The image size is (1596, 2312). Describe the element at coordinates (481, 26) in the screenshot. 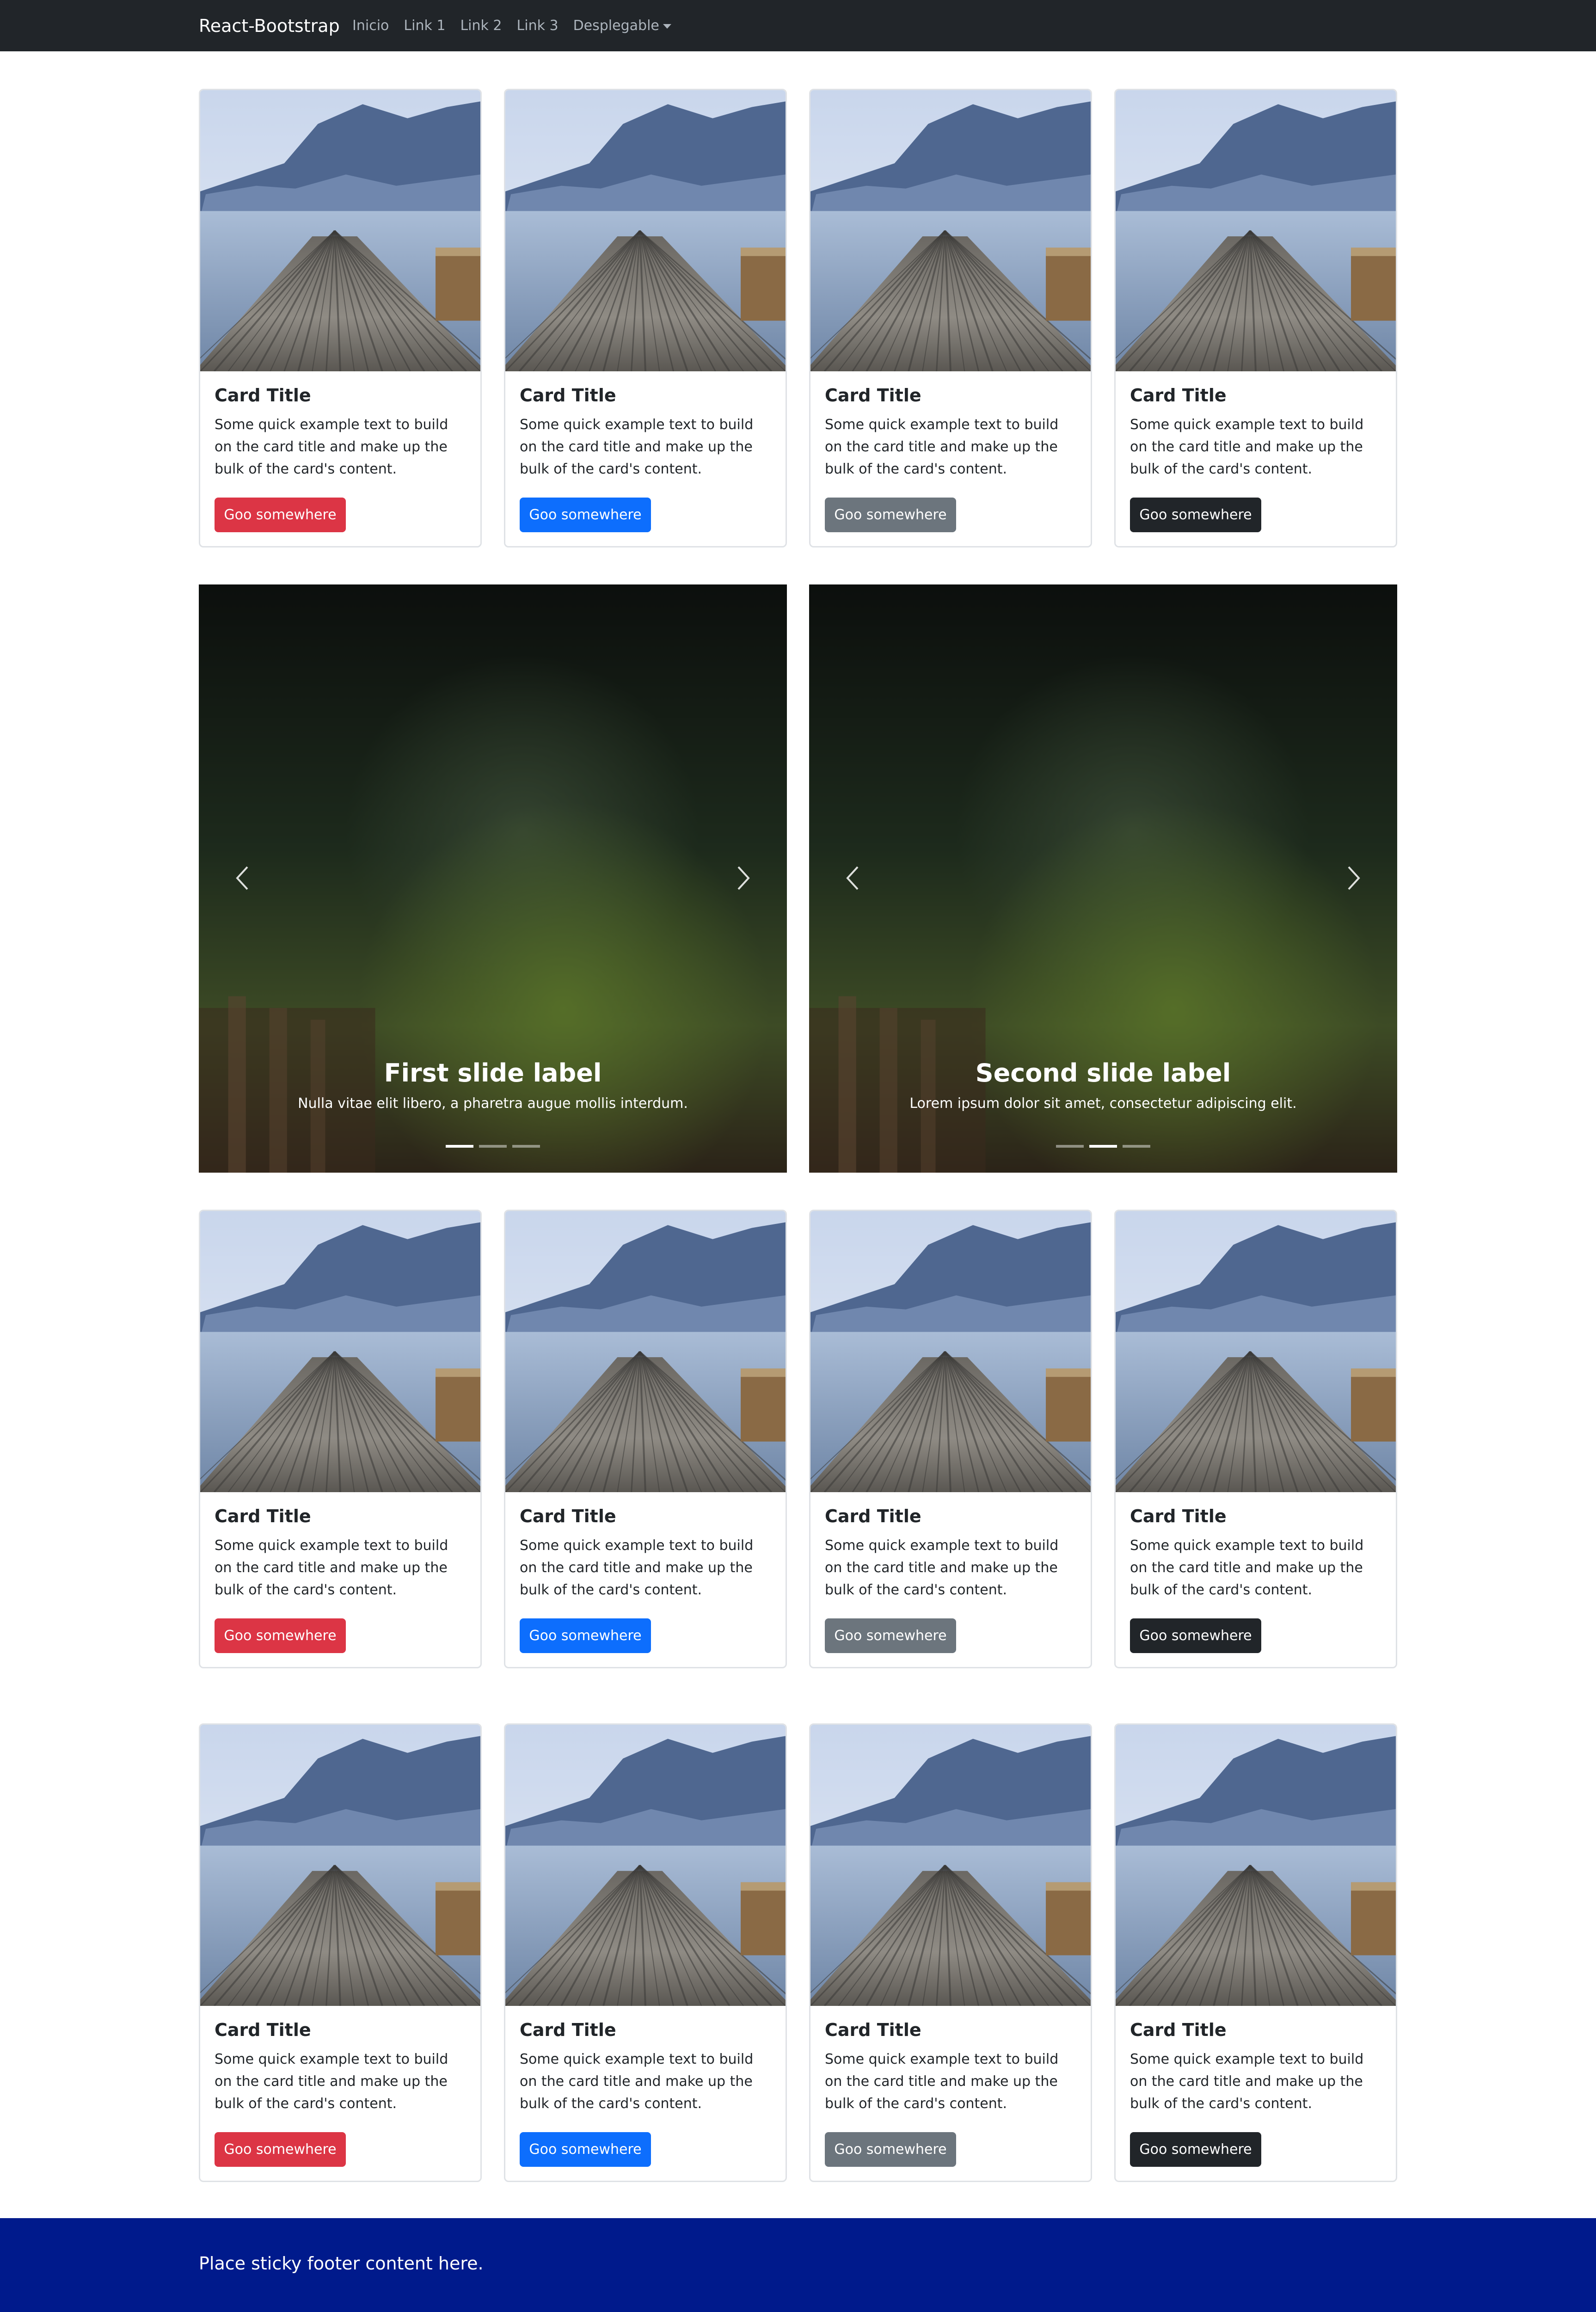

I see `nav-link-2: Link 2` at that location.